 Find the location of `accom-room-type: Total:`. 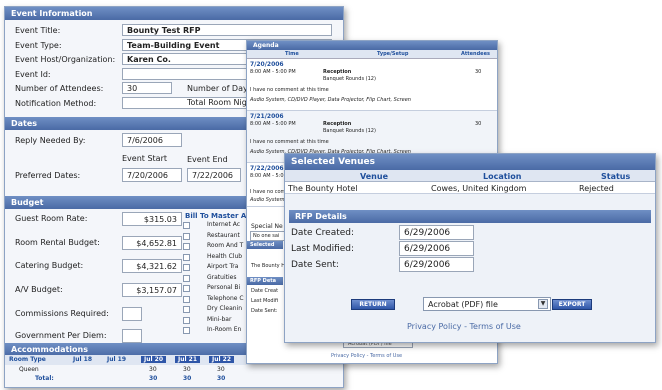

accom-room-type: Total: is located at coordinates (44, 378).